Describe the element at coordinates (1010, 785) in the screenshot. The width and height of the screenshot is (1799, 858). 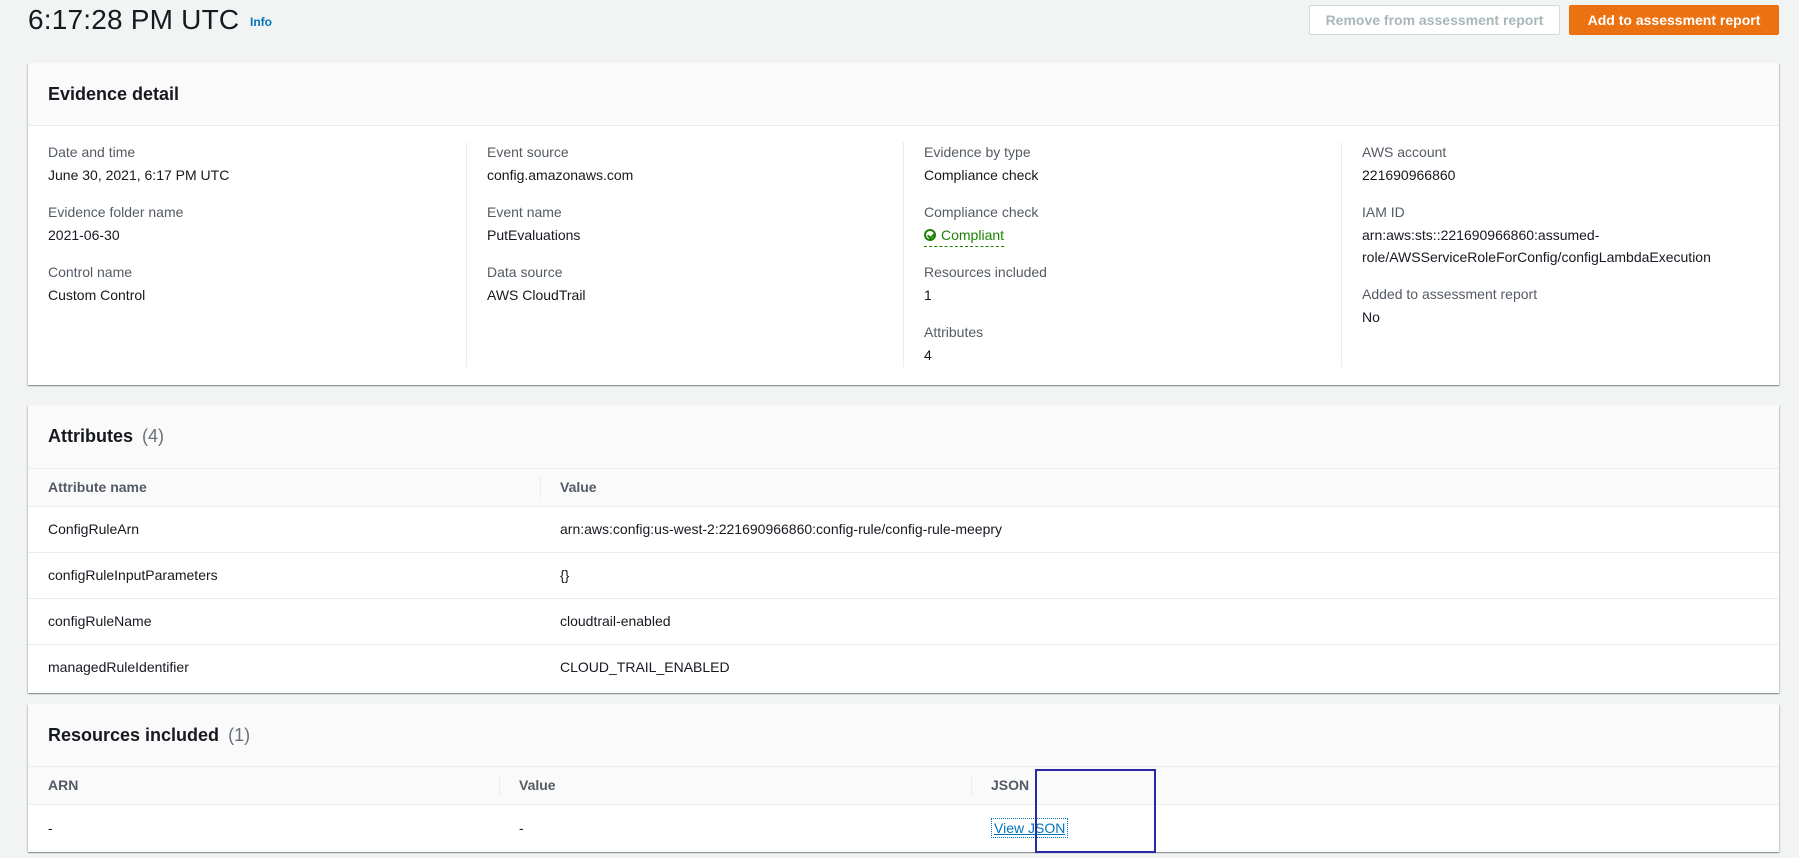
I see `column-header-json-label: JSON` at that location.